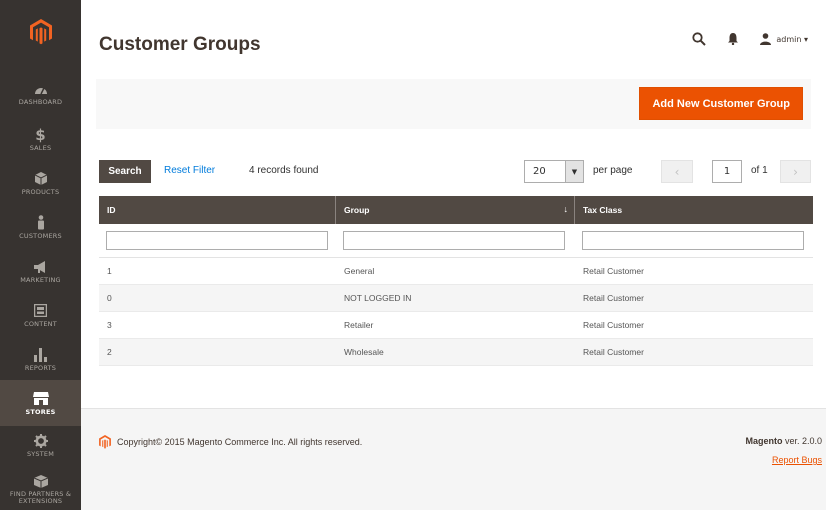 The image size is (826, 510). Describe the element at coordinates (40, 147) in the screenshot. I see `sidebar-item-label: SALES` at that location.